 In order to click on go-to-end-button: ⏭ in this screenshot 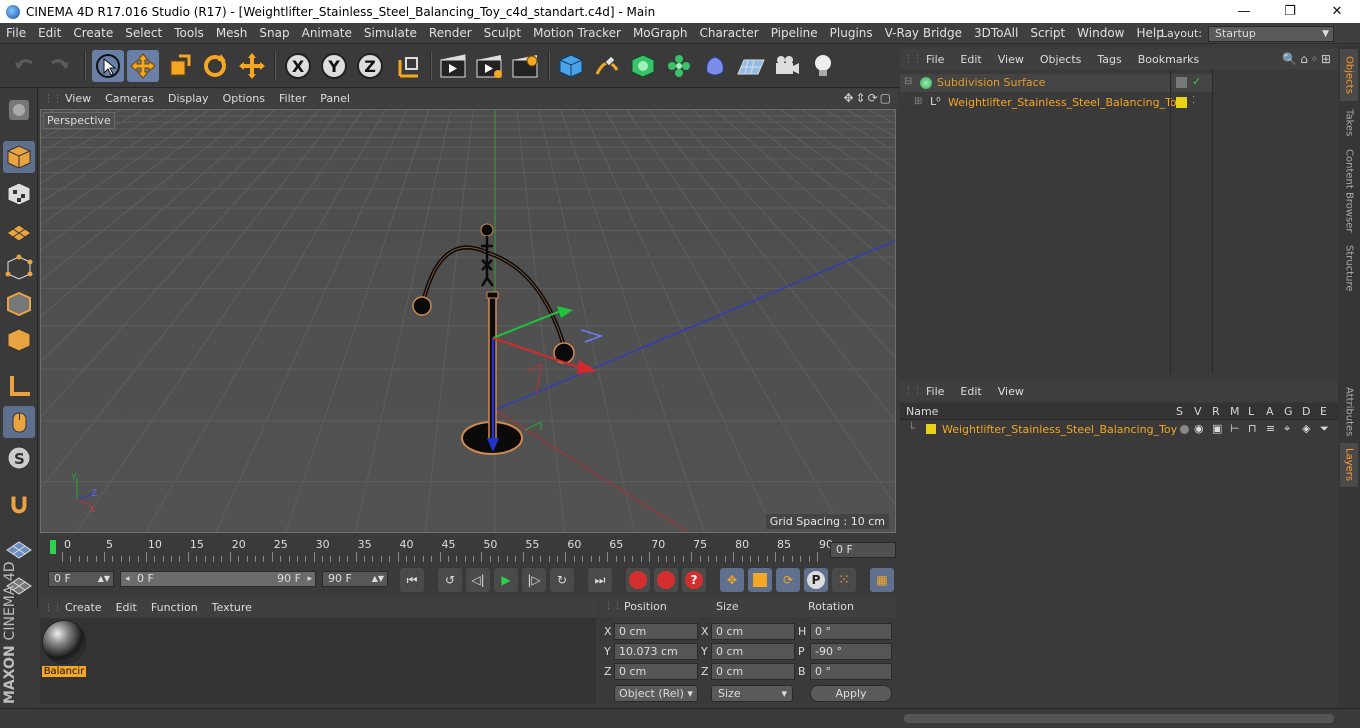, I will do `click(600, 580)`.